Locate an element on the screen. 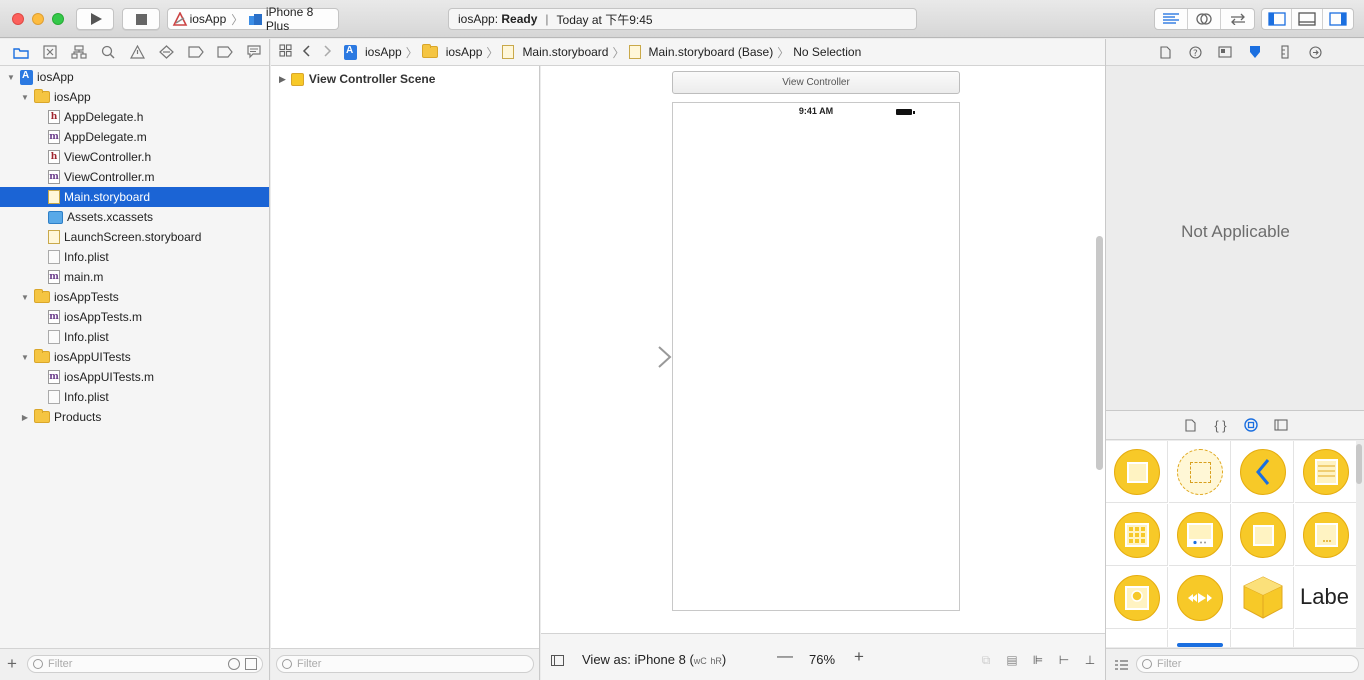 The width and height of the screenshot is (1364, 680). file-tree-row: LaunchScreen.storyboard is located at coordinates (134, 237).